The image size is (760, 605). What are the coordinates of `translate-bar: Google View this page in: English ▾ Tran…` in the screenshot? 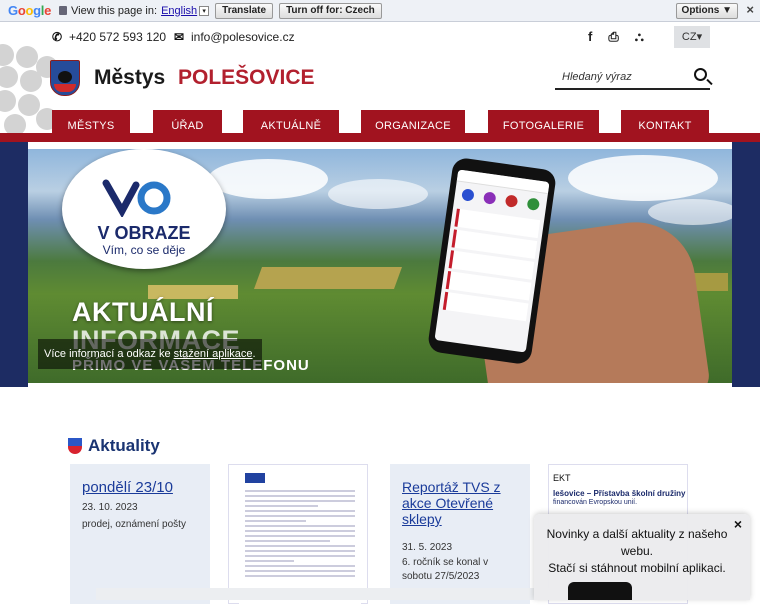 It's located at (380, 11).